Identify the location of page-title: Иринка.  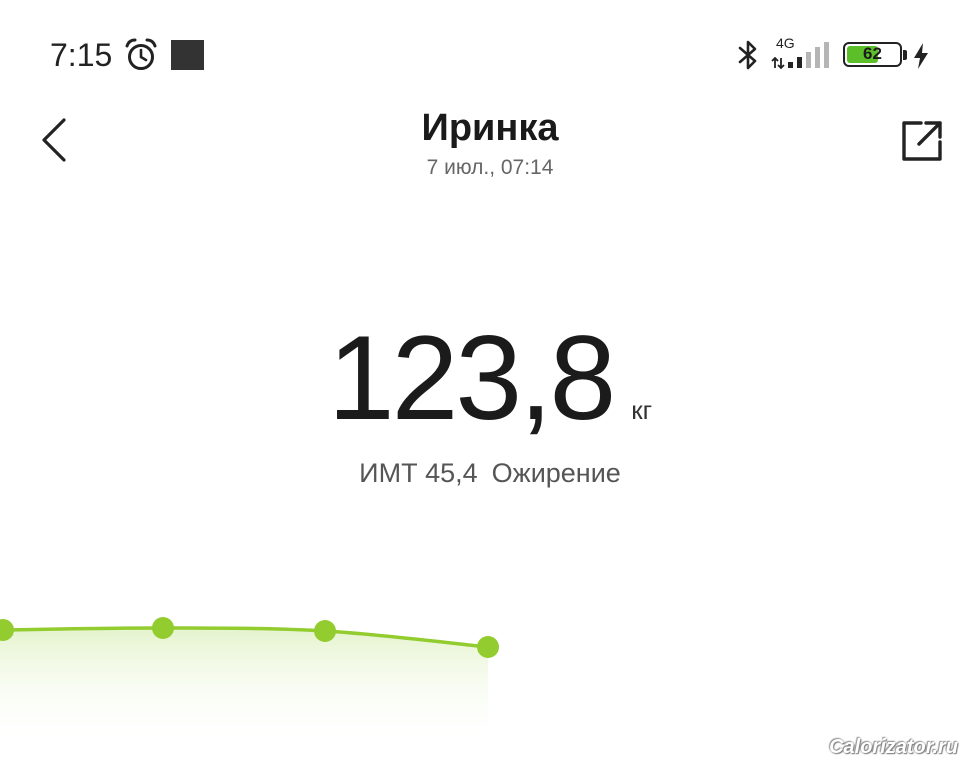
(490, 128).